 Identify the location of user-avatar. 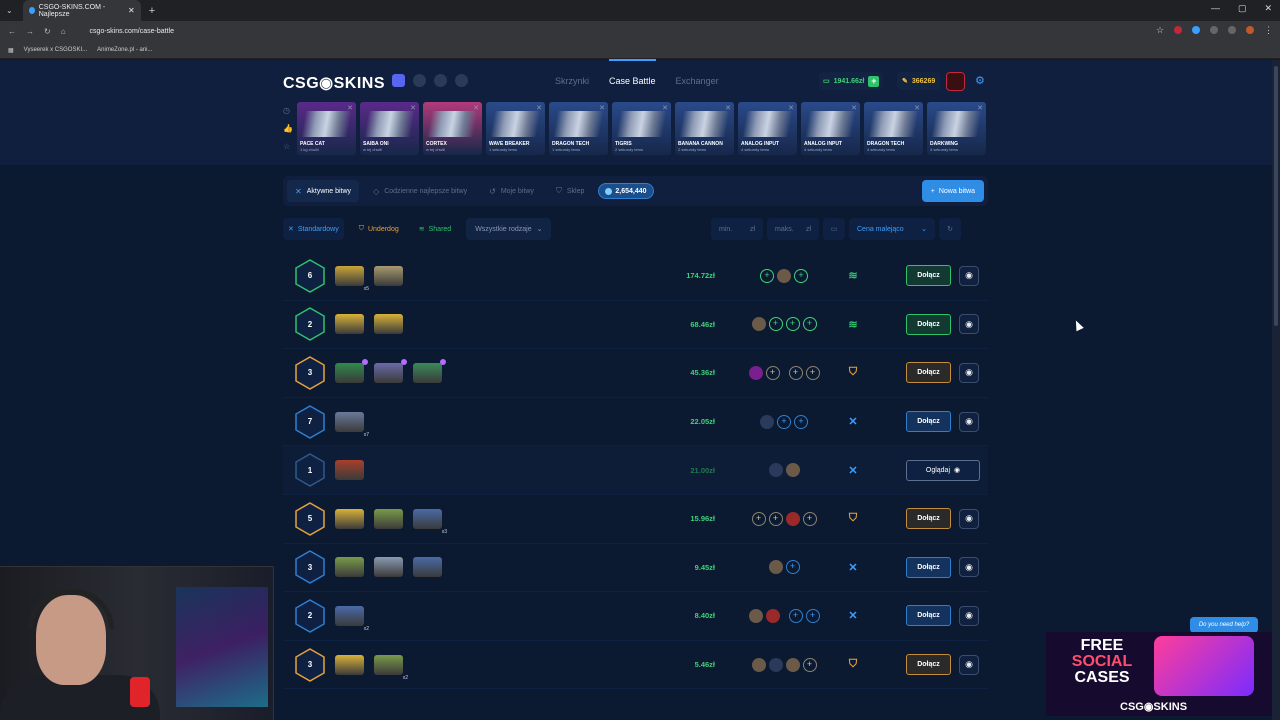
(955, 81).